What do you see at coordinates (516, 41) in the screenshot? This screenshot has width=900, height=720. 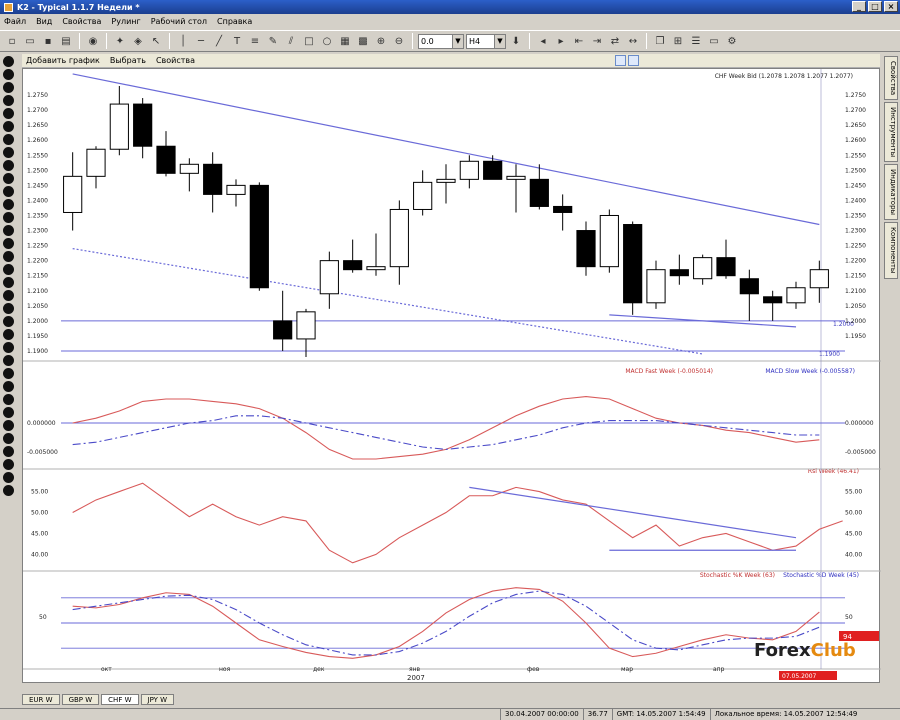 I see `download-icon: ⬇` at bounding box center [516, 41].